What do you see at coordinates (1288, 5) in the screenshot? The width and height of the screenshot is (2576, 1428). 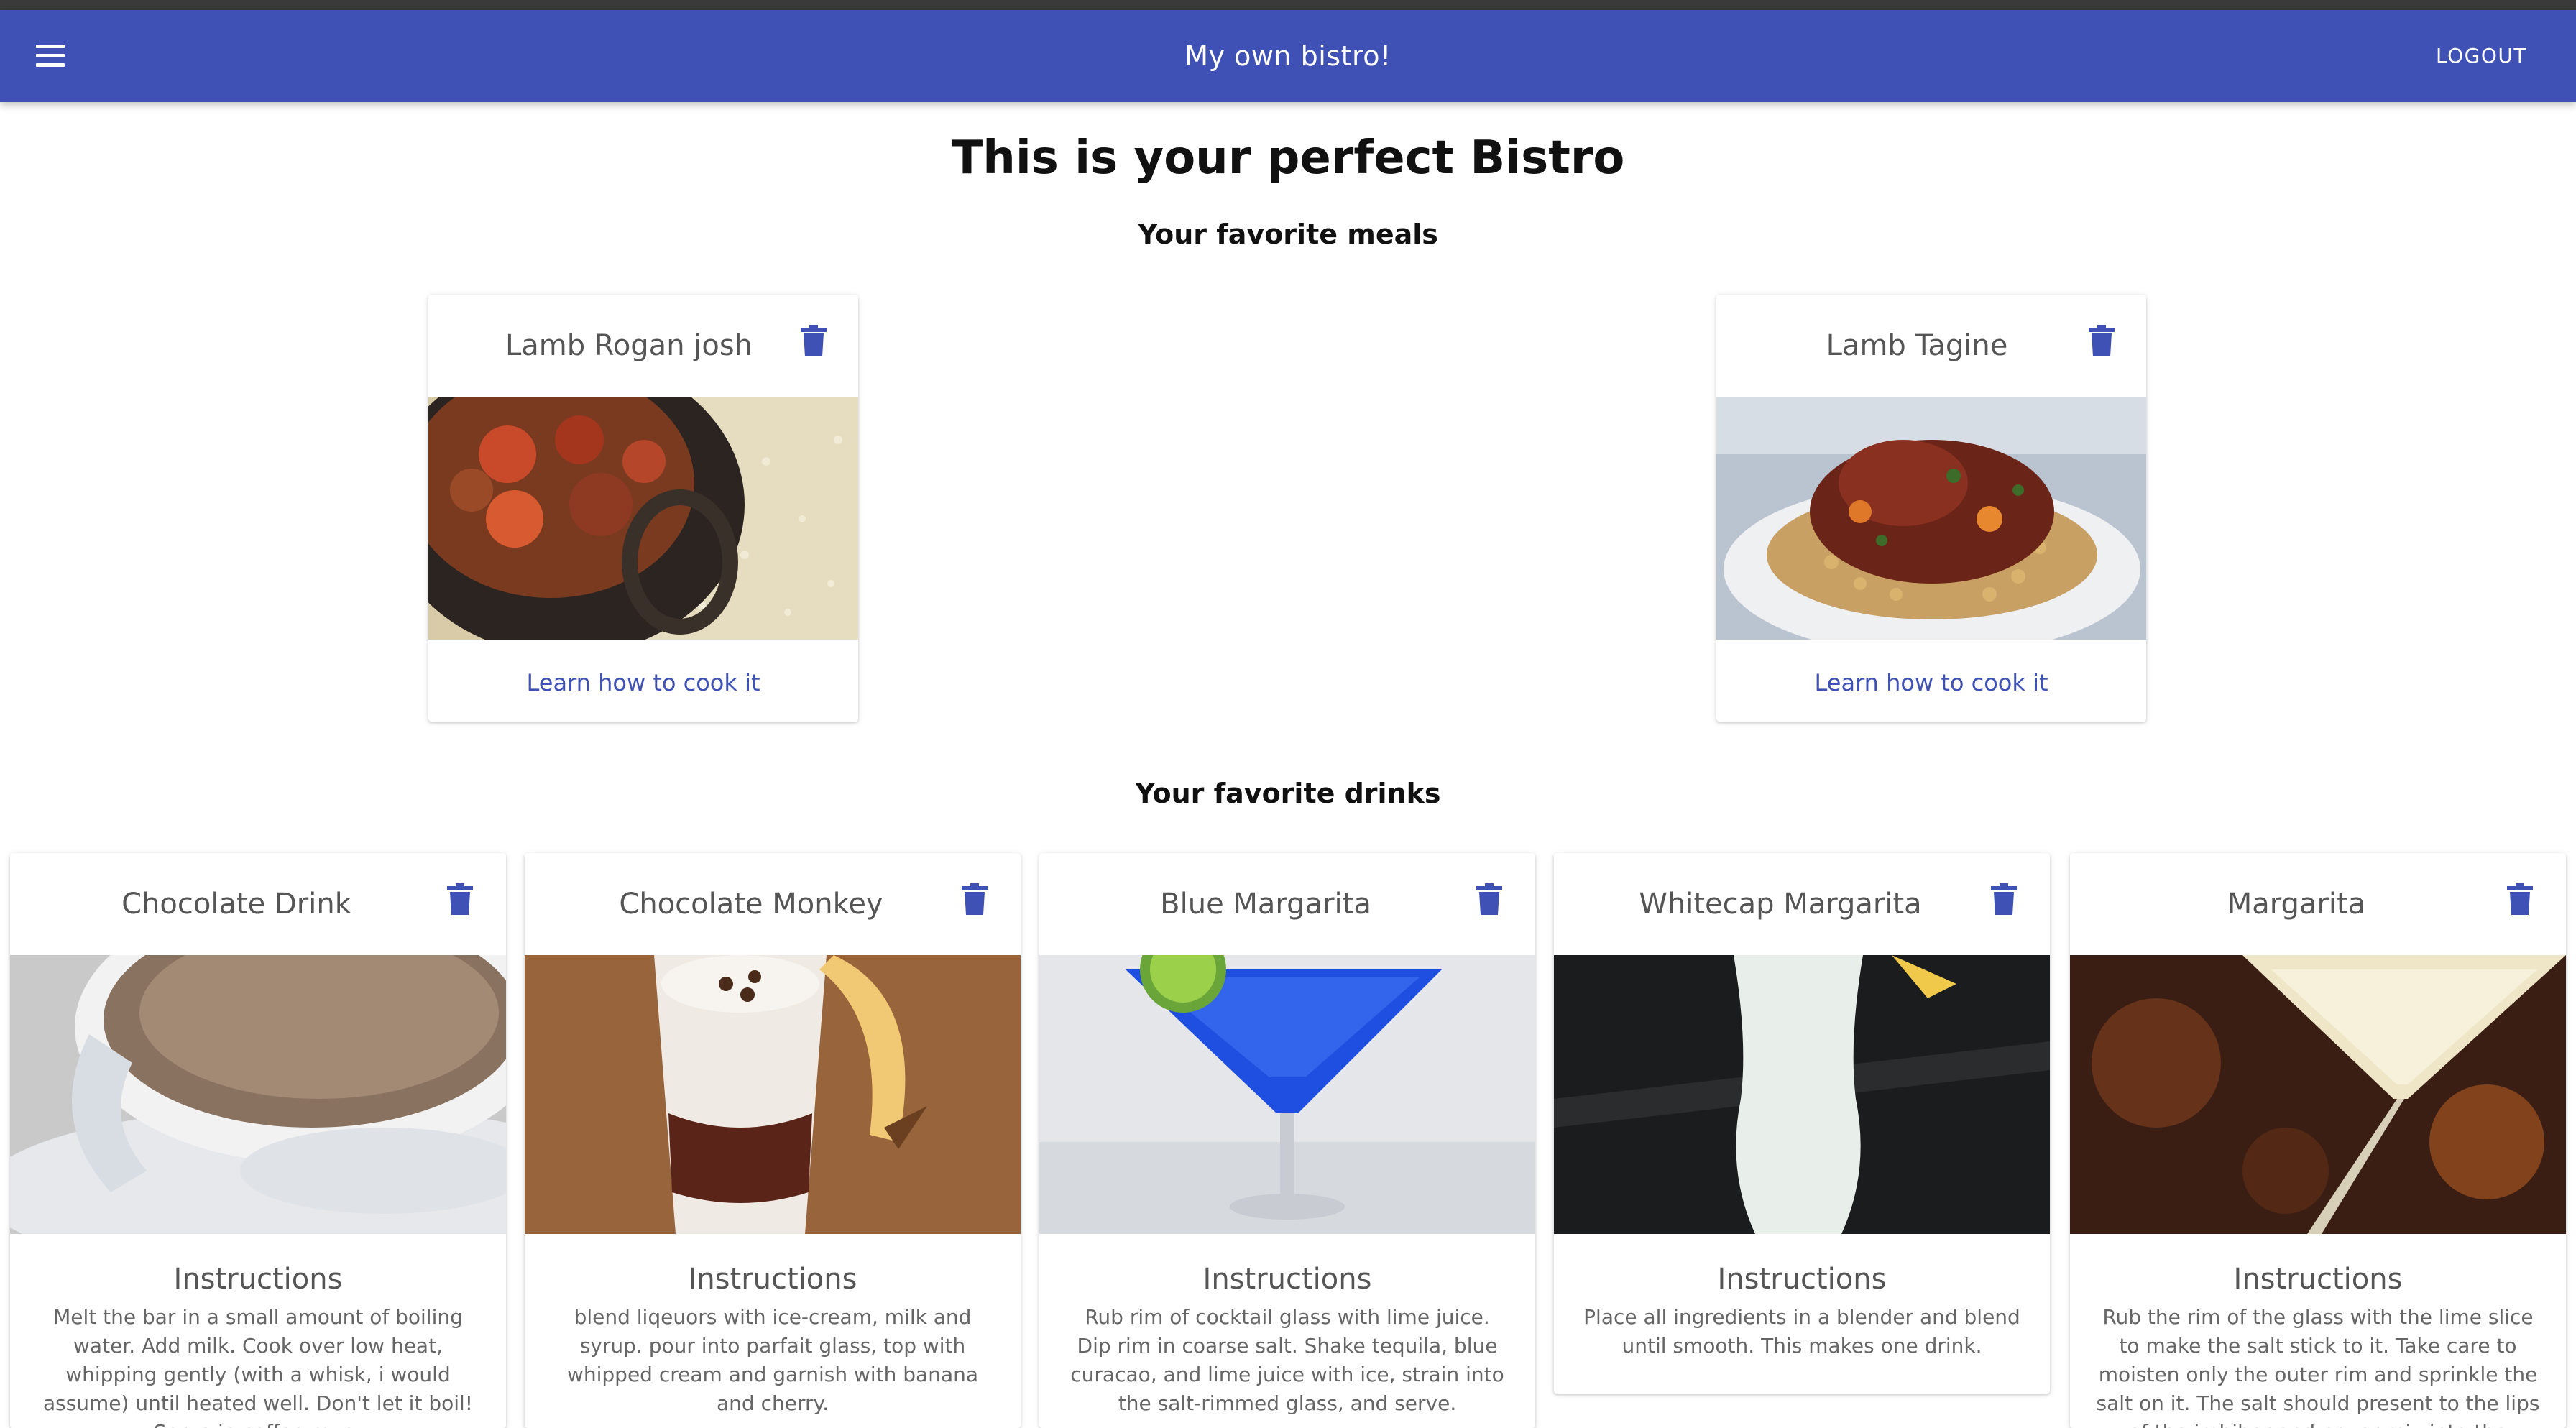 I see `browser-top-strip` at bounding box center [1288, 5].